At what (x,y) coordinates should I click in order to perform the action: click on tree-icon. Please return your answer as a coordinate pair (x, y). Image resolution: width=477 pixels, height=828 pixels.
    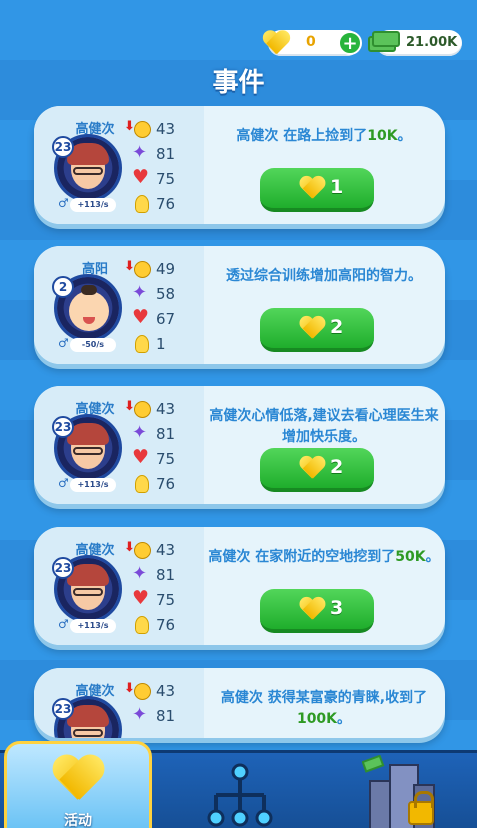
    Looking at the image, I should click on (240, 795).